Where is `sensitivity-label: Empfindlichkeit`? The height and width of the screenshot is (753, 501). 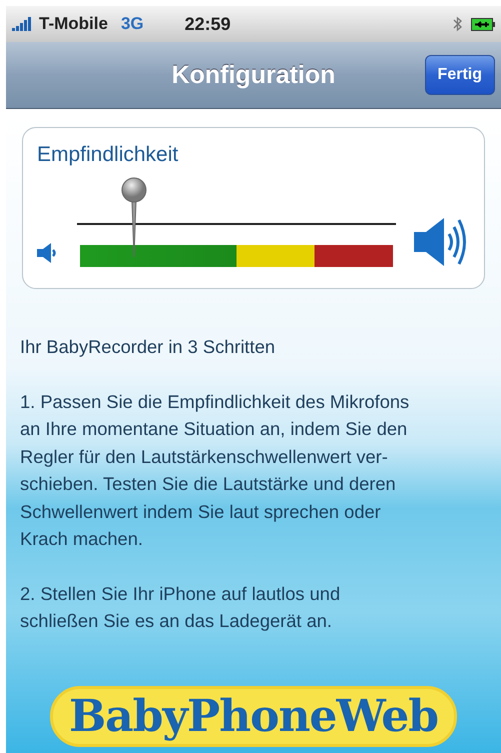
sensitivity-label: Empfindlichkeit is located at coordinates (108, 155).